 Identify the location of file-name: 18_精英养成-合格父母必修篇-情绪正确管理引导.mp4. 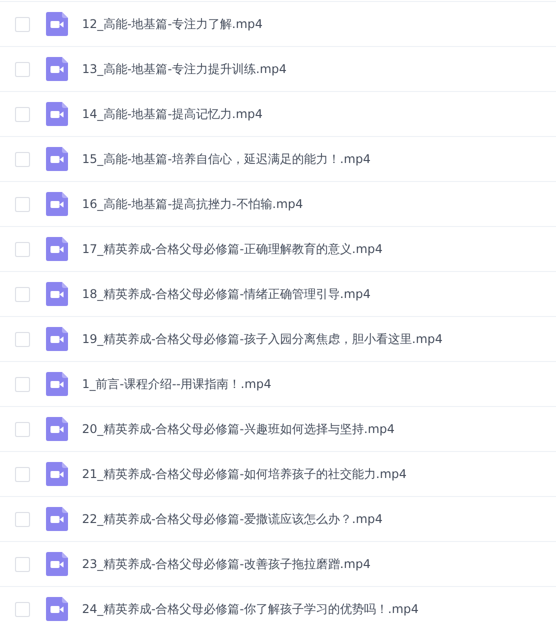
(226, 294).